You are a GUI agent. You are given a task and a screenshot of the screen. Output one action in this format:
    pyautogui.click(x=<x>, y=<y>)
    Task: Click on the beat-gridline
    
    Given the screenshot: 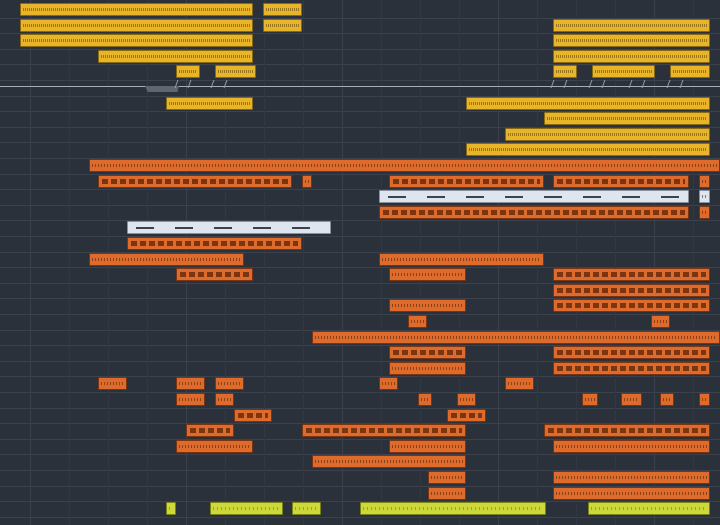 What is the action you would take?
    pyautogui.click(x=303, y=262)
    